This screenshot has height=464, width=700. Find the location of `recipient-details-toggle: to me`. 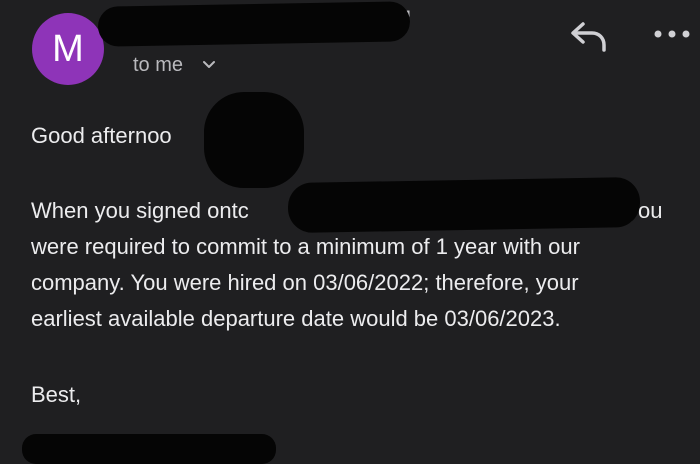

recipient-details-toggle: to me is located at coordinates (158, 65).